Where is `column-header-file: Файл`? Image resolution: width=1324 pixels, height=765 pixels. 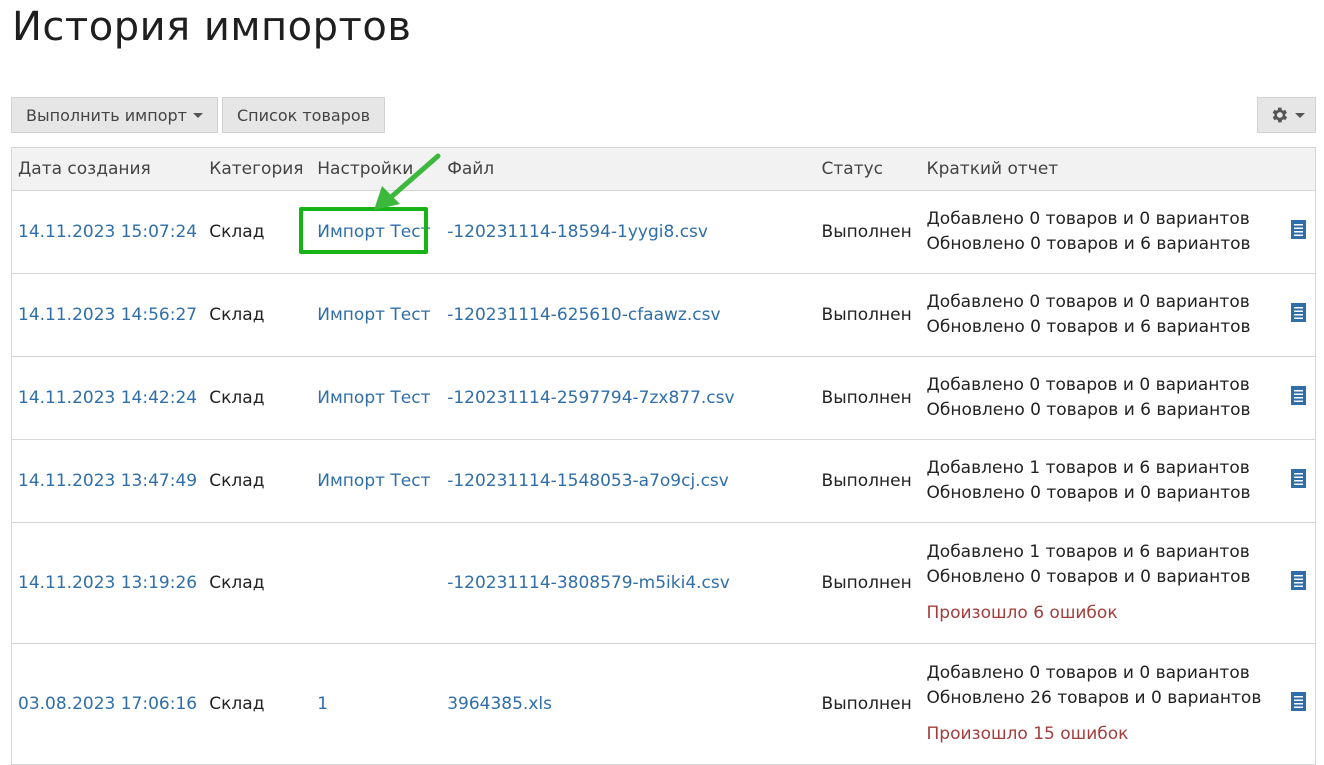
column-header-file: Файл is located at coordinates (628, 169).